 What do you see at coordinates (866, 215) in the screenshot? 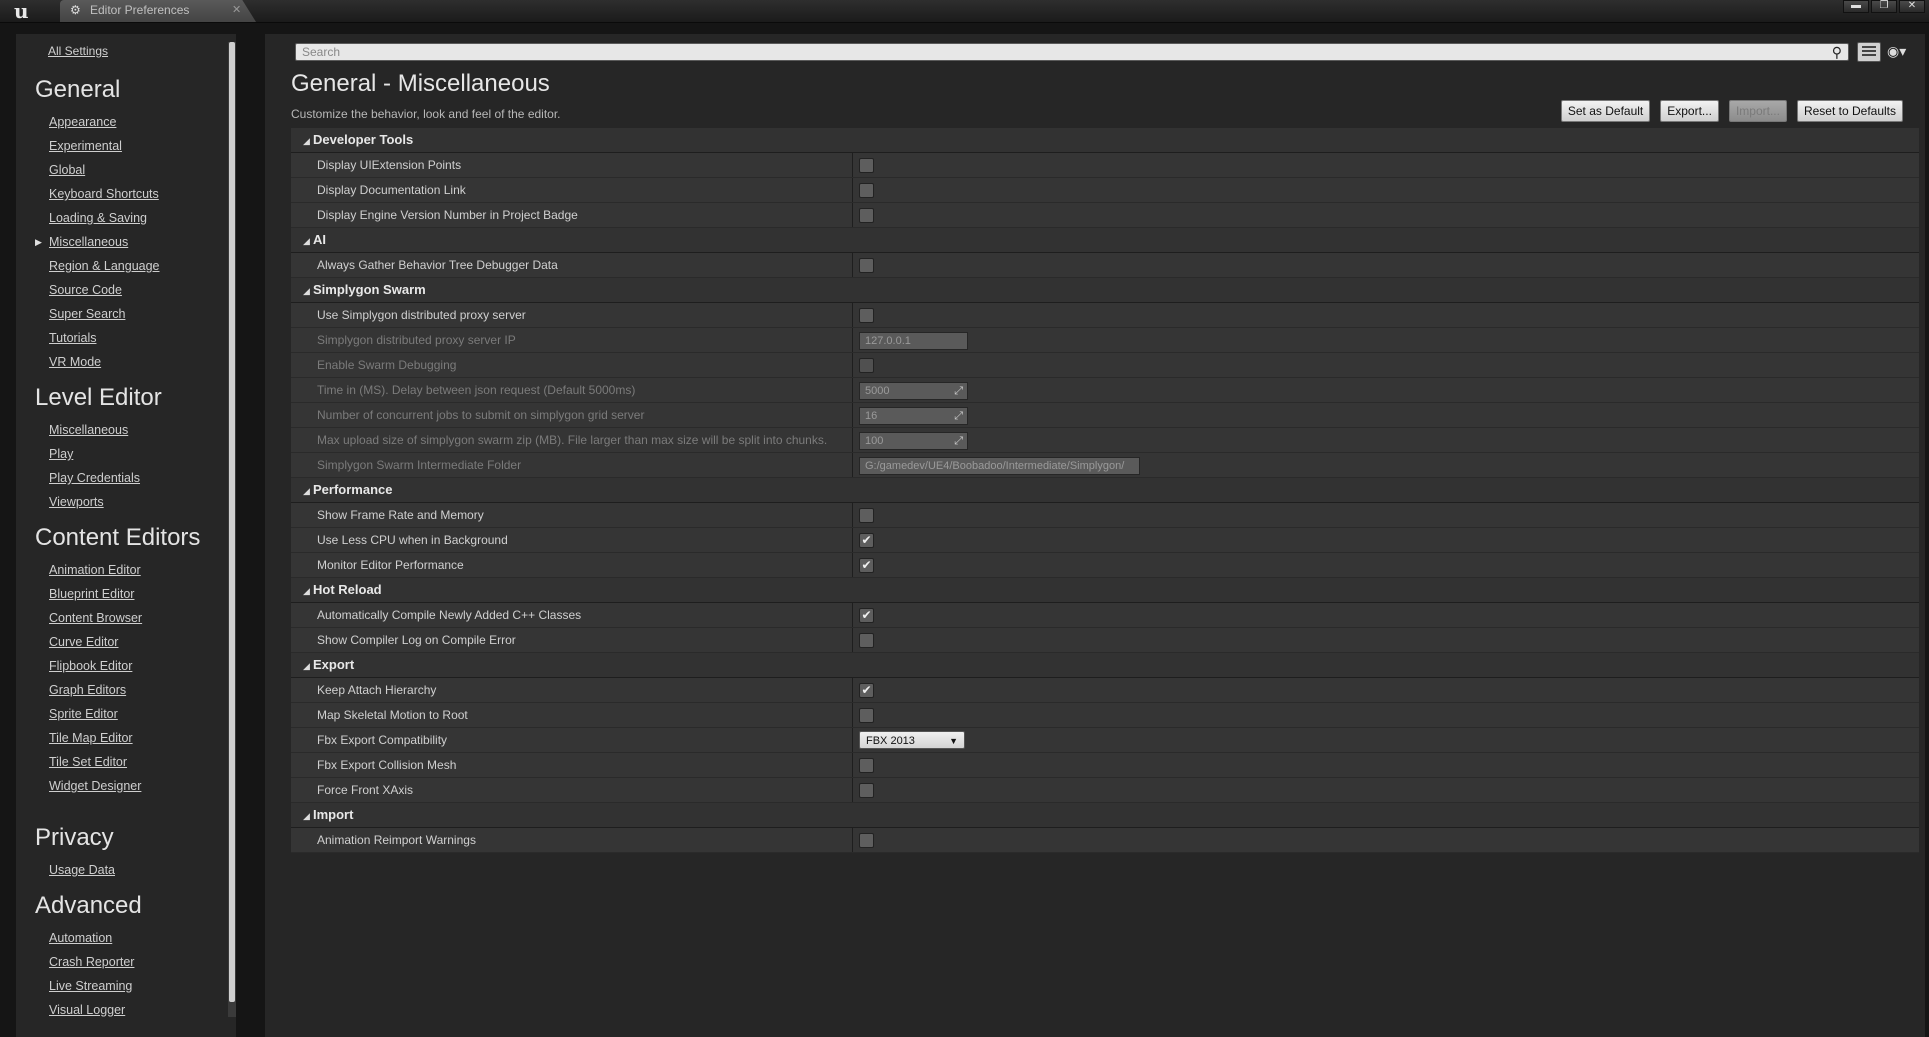
I see `checkbox-display-engine-version` at bounding box center [866, 215].